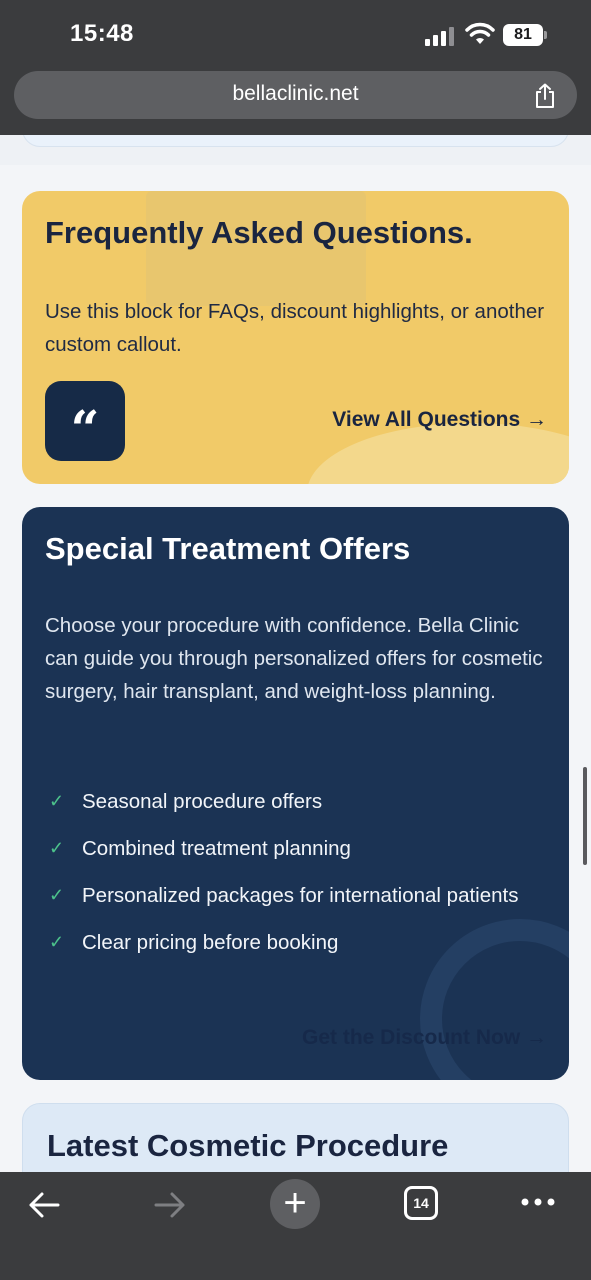  I want to click on bottom-toolbar: + 14, so click(295, 1226).